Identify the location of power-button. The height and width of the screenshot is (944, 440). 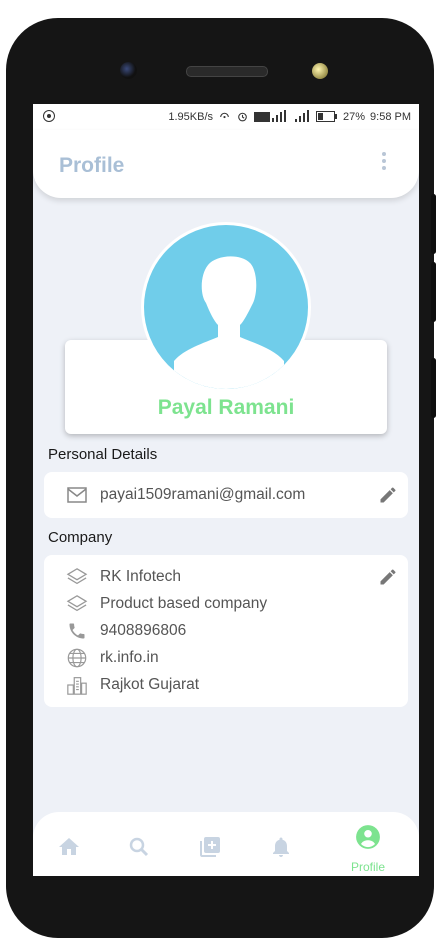
(433, 388).